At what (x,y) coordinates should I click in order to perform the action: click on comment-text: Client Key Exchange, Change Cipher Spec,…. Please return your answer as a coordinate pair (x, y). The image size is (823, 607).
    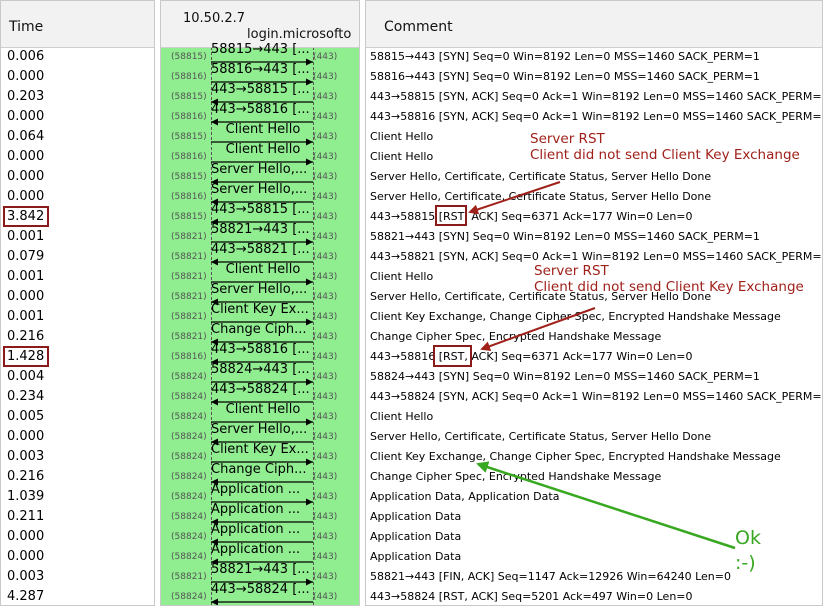
    Looking at the image, I should click on (575, 316).